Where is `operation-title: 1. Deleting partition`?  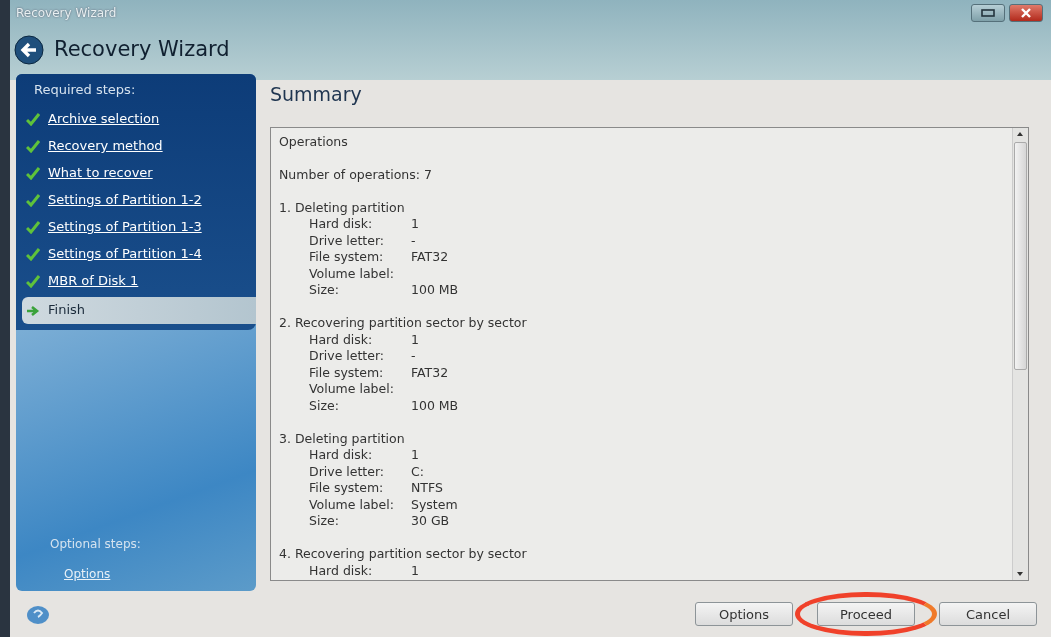 operation-title: 1. Deleting partition is located at coordinates (342, 207).